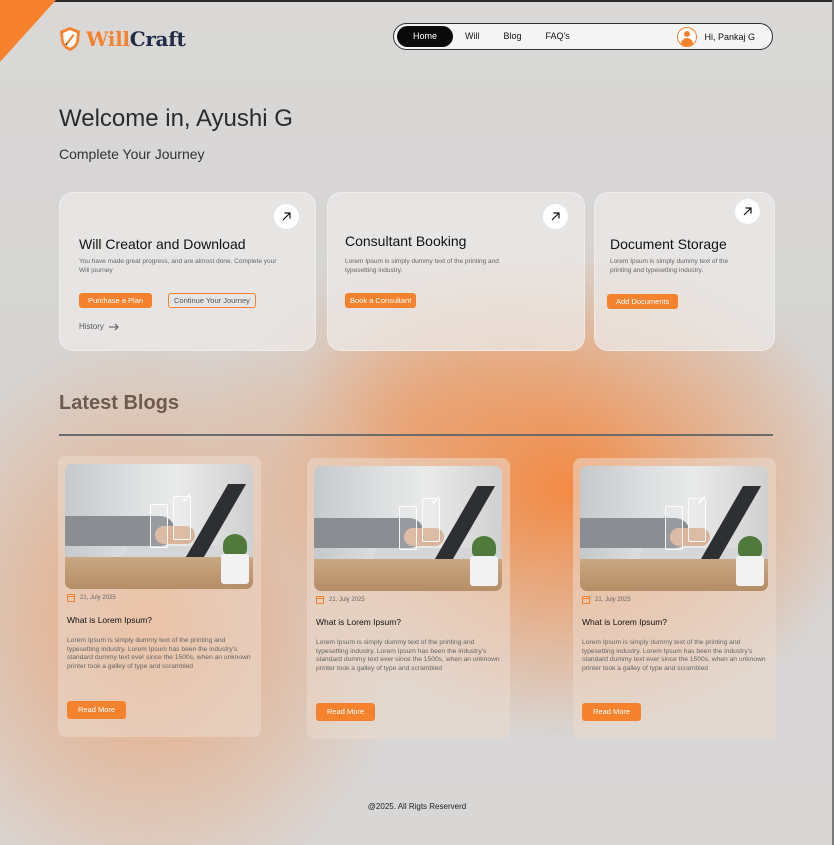 Image resolution: width=834 pixels, height=845 pixels. What do you see at coordinates (132, 154) in the screenshot?
I see `welcome-subtitle: Complete Your Journey` at bounding box center [132, 154].